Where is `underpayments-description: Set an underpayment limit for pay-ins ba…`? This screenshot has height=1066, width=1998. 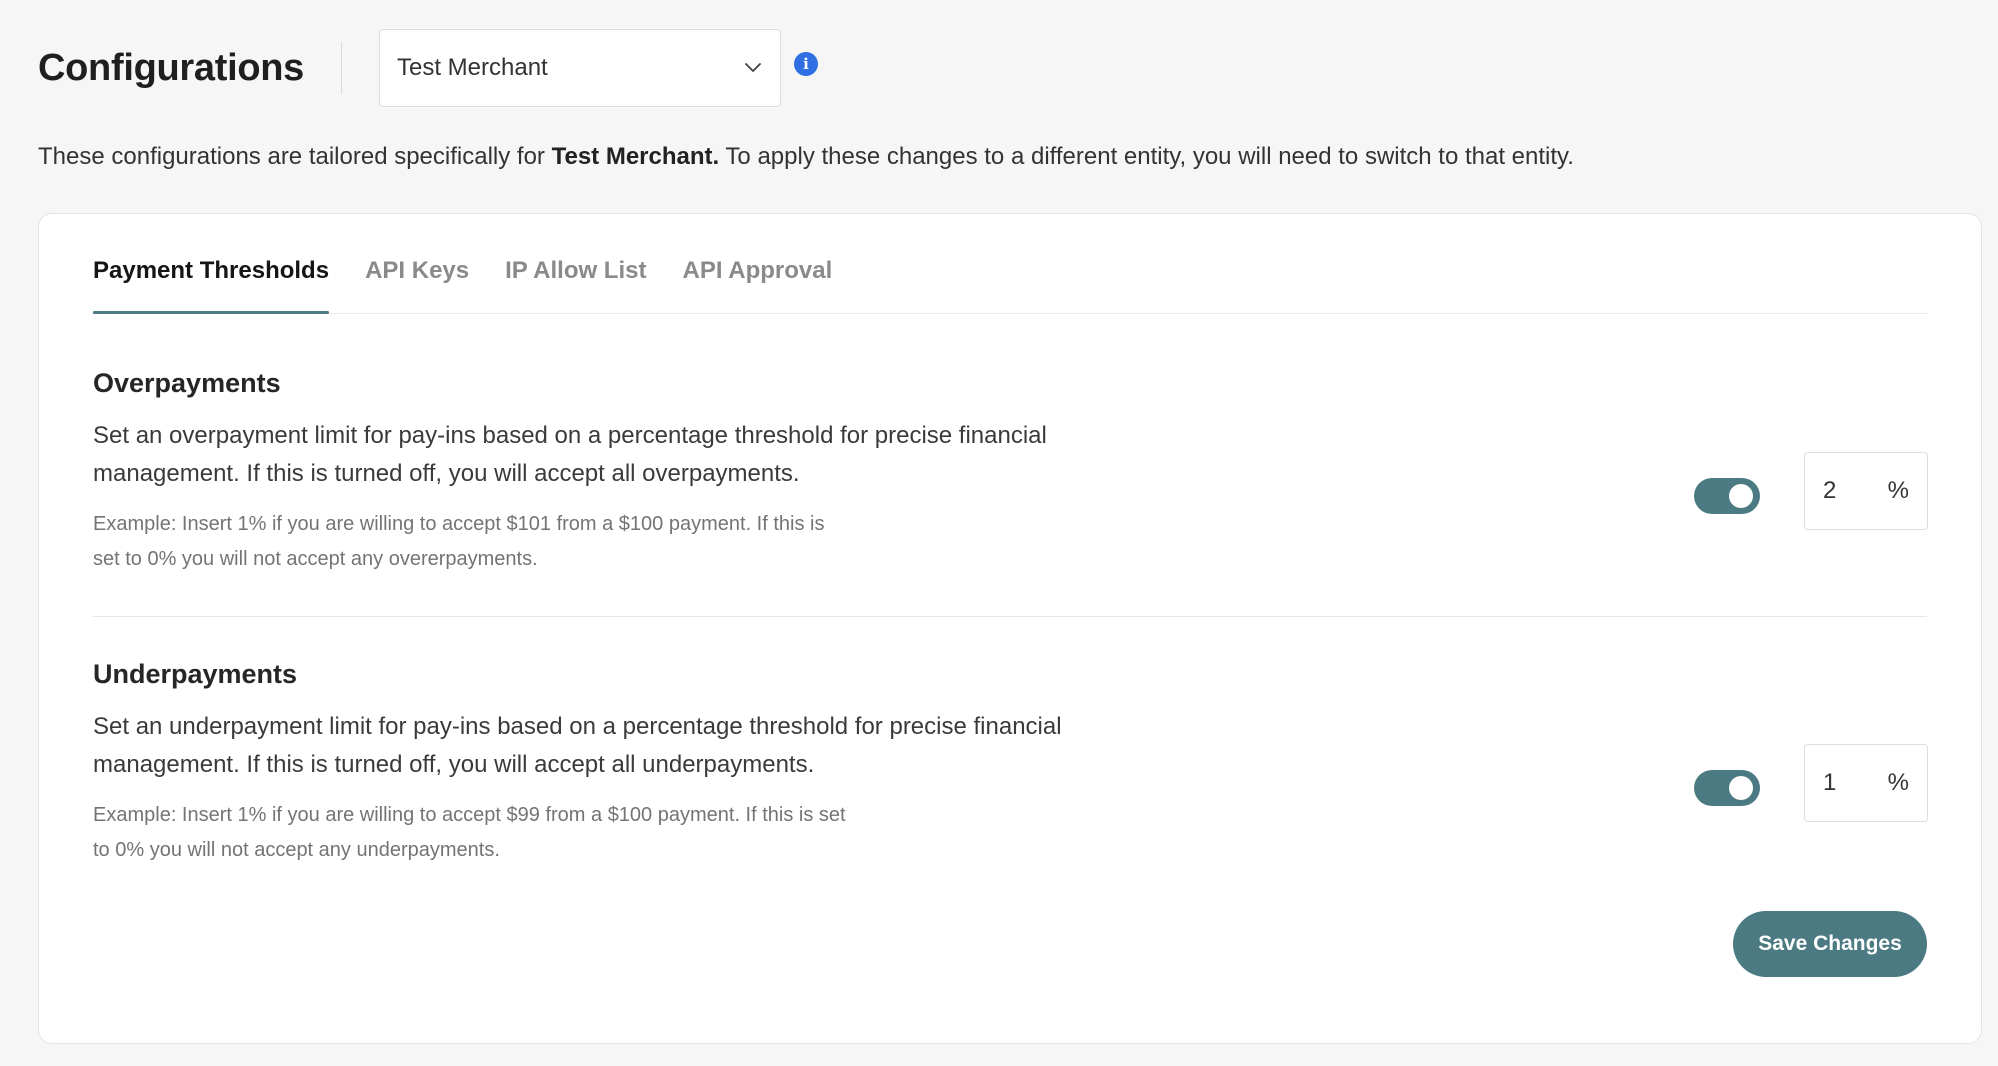 underpayments-description: Set an underpayment limit for pay-ins ba… is located at coordinates (577, 745).